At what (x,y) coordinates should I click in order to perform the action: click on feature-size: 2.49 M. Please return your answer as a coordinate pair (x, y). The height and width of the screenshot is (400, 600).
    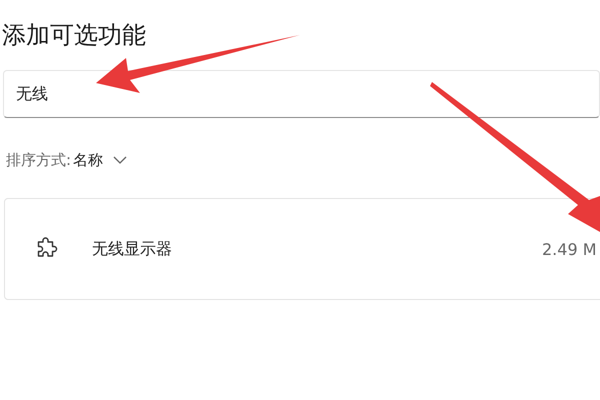
    Looking at the image, I should click on (570, 249).